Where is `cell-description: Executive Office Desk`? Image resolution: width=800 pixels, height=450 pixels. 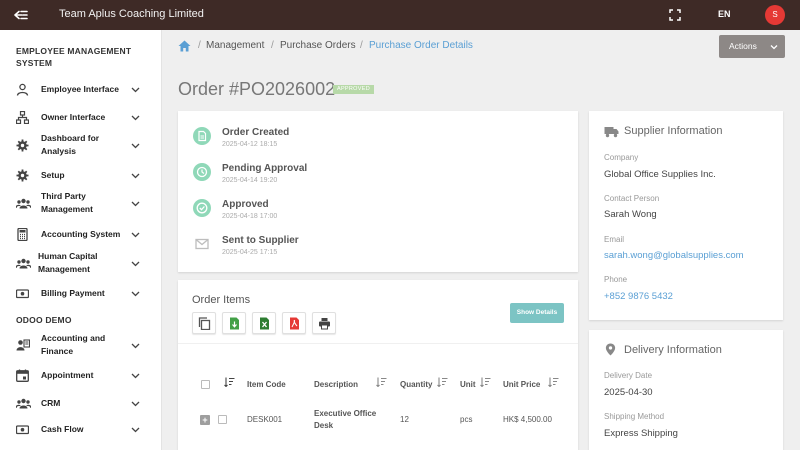
cell-description: Executive Office Desk is located at coordinates (345, 419).